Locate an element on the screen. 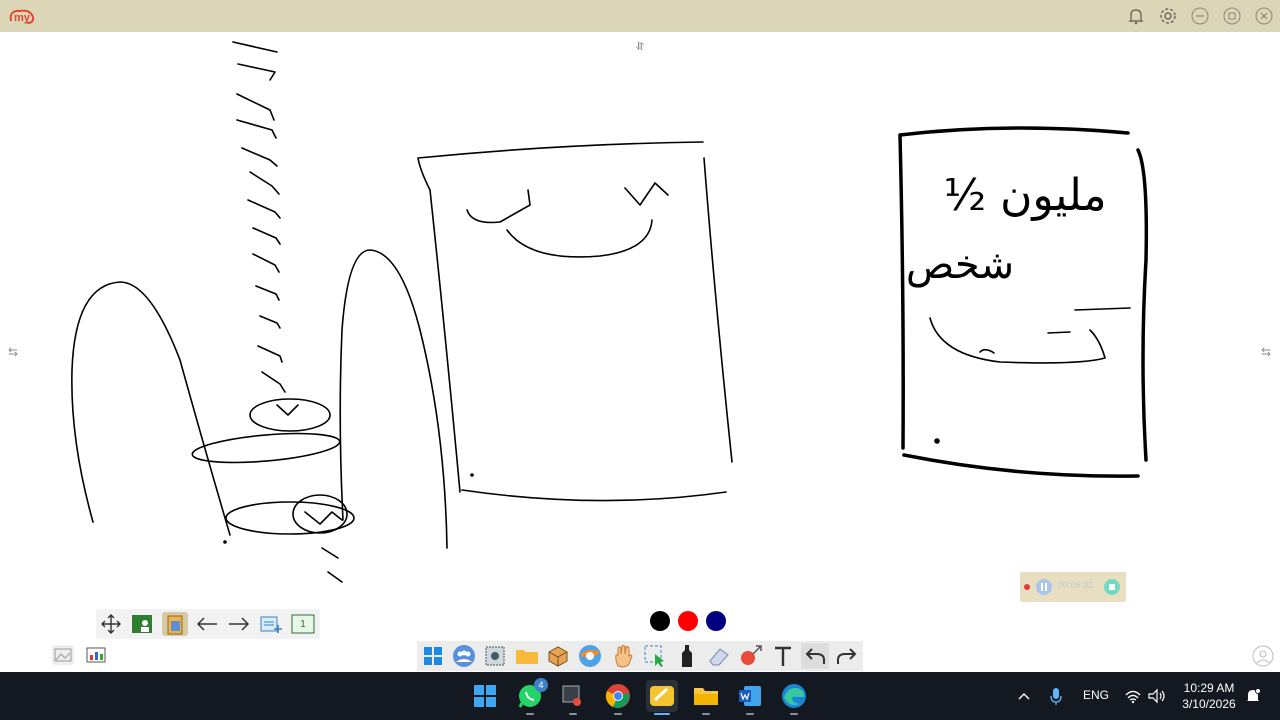 The width and height of the screenshot is (1280, 720). left-panel-toggle-icon: ⇆ is located at coordinates (13, 352).